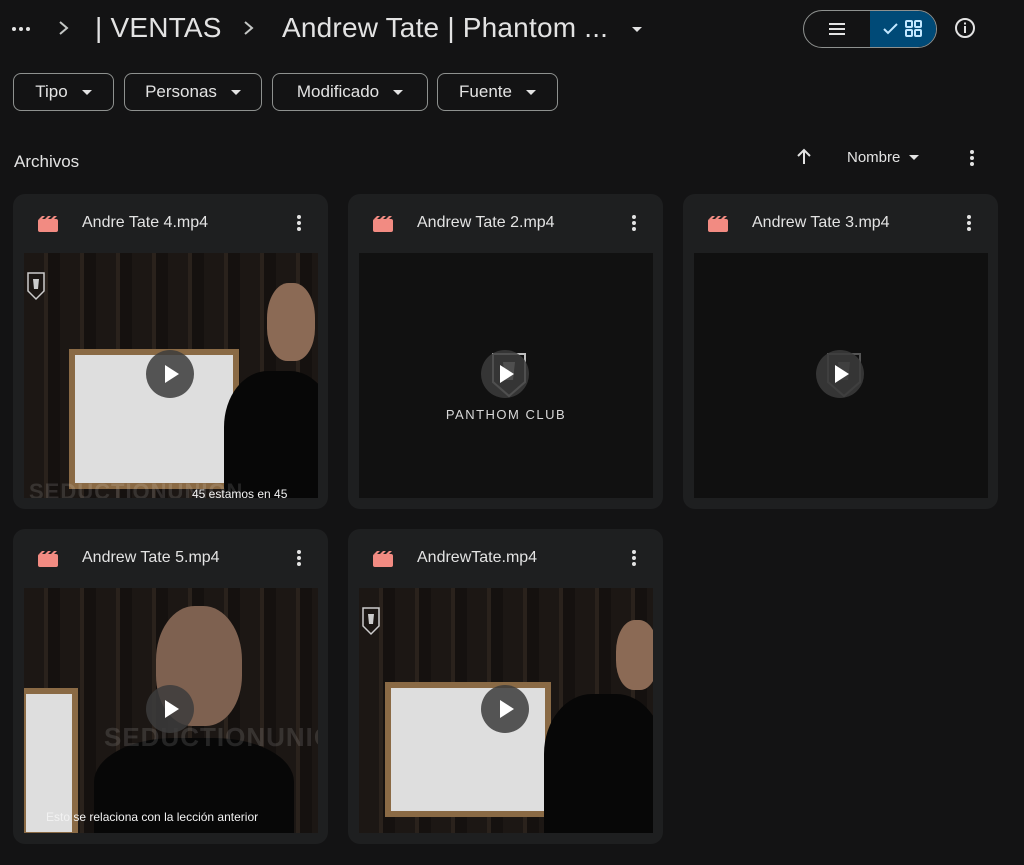  I want to click on file-card: Andrew Tate 2.mp4 PANTHOM CLUB, so click(505, 351).